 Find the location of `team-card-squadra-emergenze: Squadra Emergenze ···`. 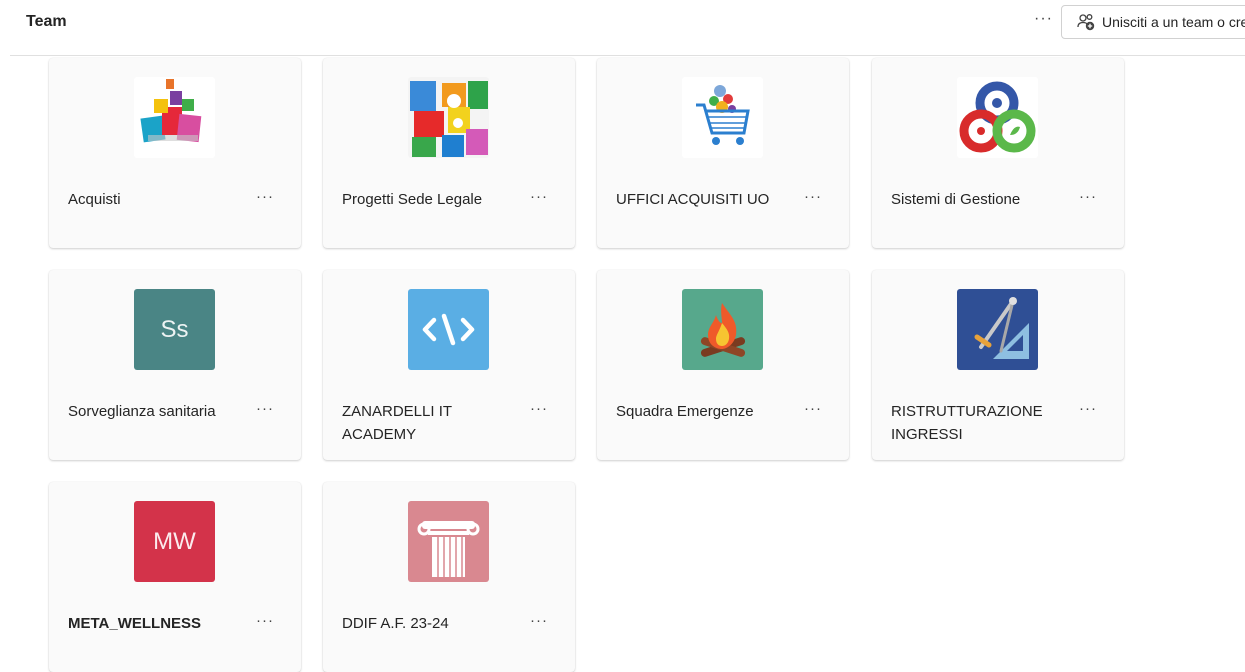

team-card-squadra-emergenze: Squadra Emergenze ··· is located at coordinates (723, 365).